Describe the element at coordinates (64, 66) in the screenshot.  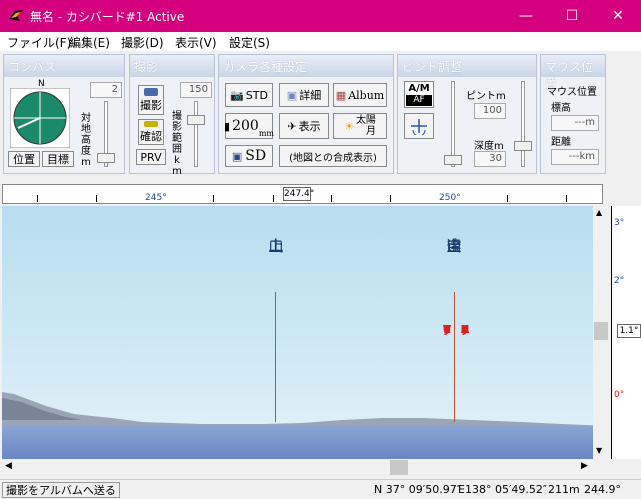
I see `compass-panel-header: コンパス` at that location.